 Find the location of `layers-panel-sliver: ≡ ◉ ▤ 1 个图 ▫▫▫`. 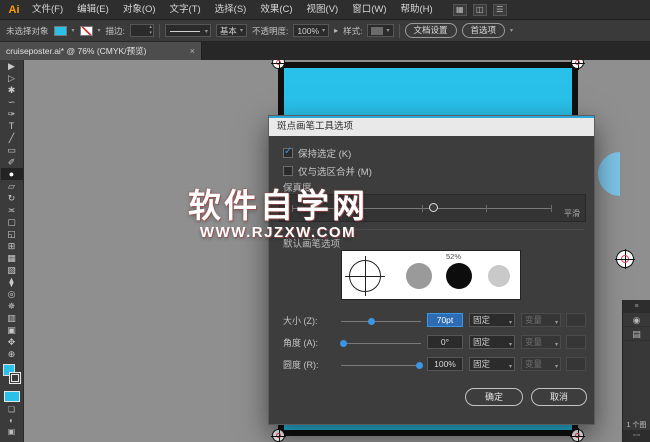

layers-panel-sliver: ≡ ◉ ▤ 1 个图 ▫▫▫ is located at coordinates (636, 371).